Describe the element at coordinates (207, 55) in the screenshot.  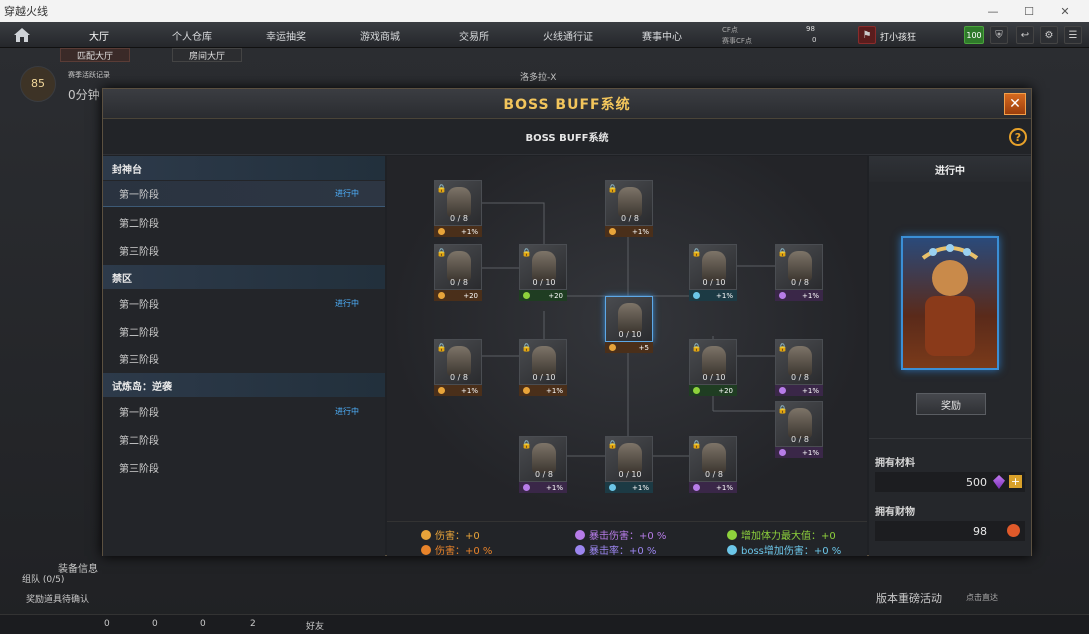
I see `tab-room-lobby: 房间大厅` at that location.